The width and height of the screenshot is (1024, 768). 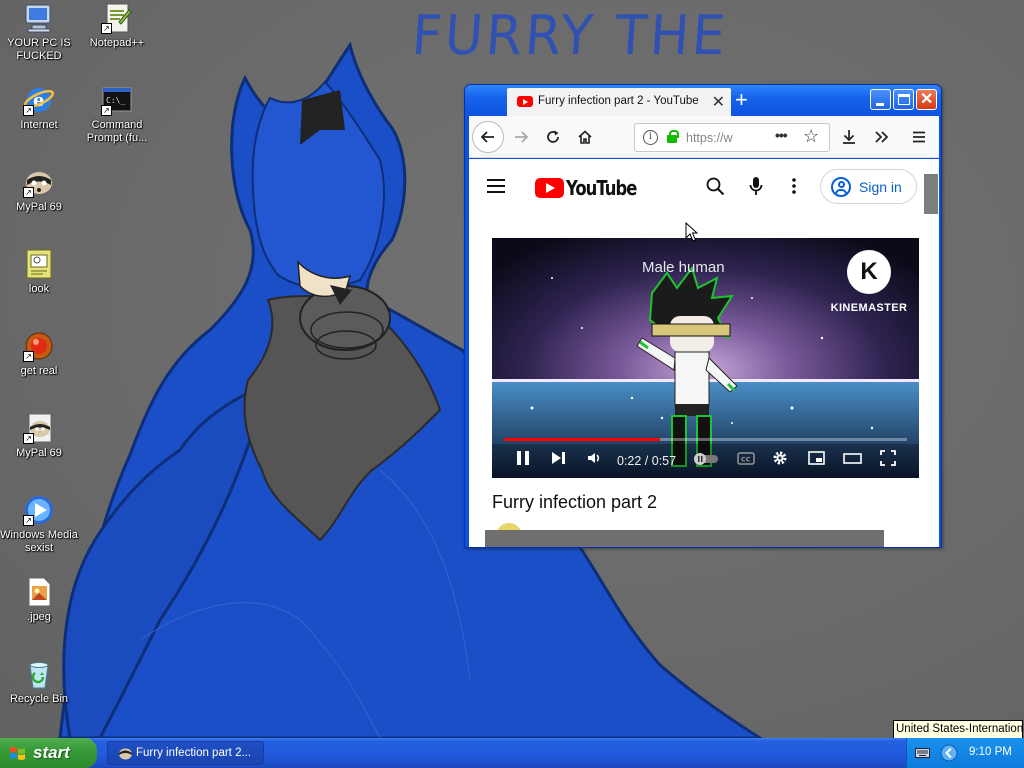 What do you see at coordinates (39, 699) in the screenshot?
I see `desktop-icon-label: Recycle Bin` at bounding box center [39, 699].